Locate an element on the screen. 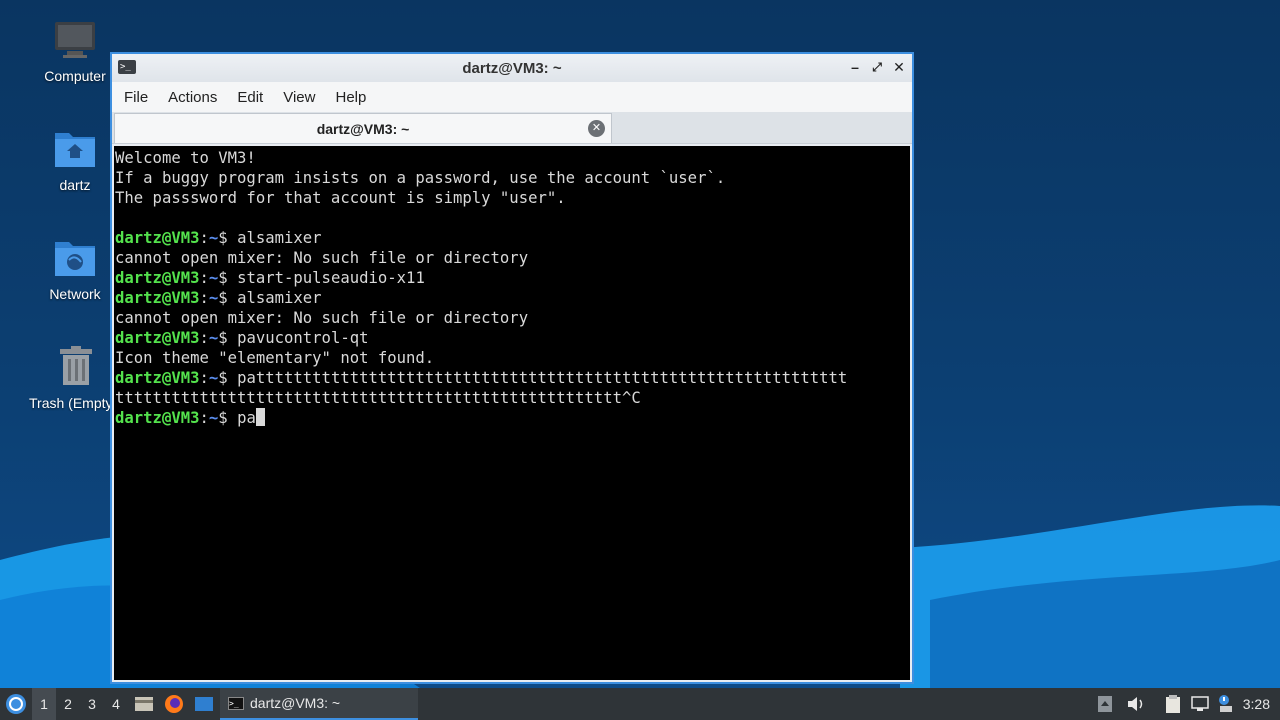  clock: 3:28 is located at coordinates (1256, 704).